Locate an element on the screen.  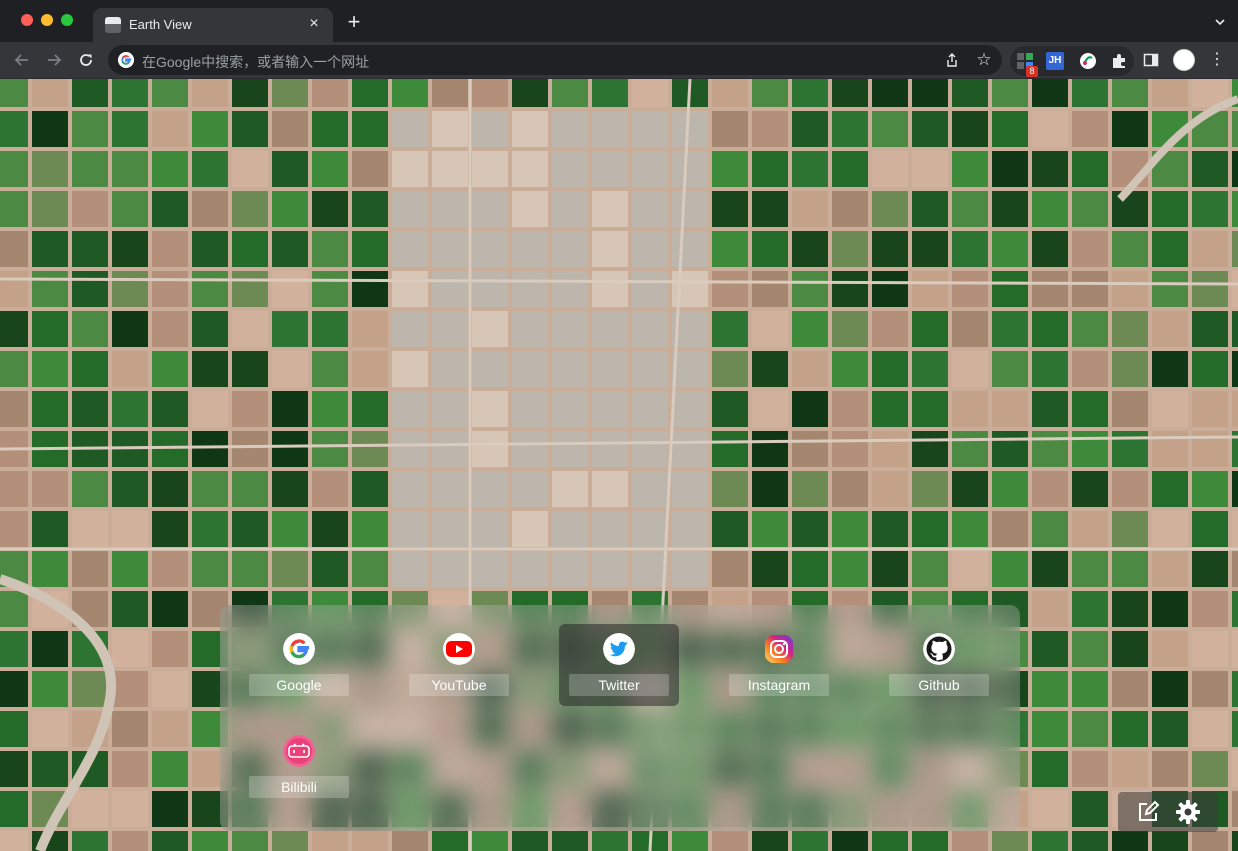
tab-earth-view: Earth View × is located at coordinates (213, 25).